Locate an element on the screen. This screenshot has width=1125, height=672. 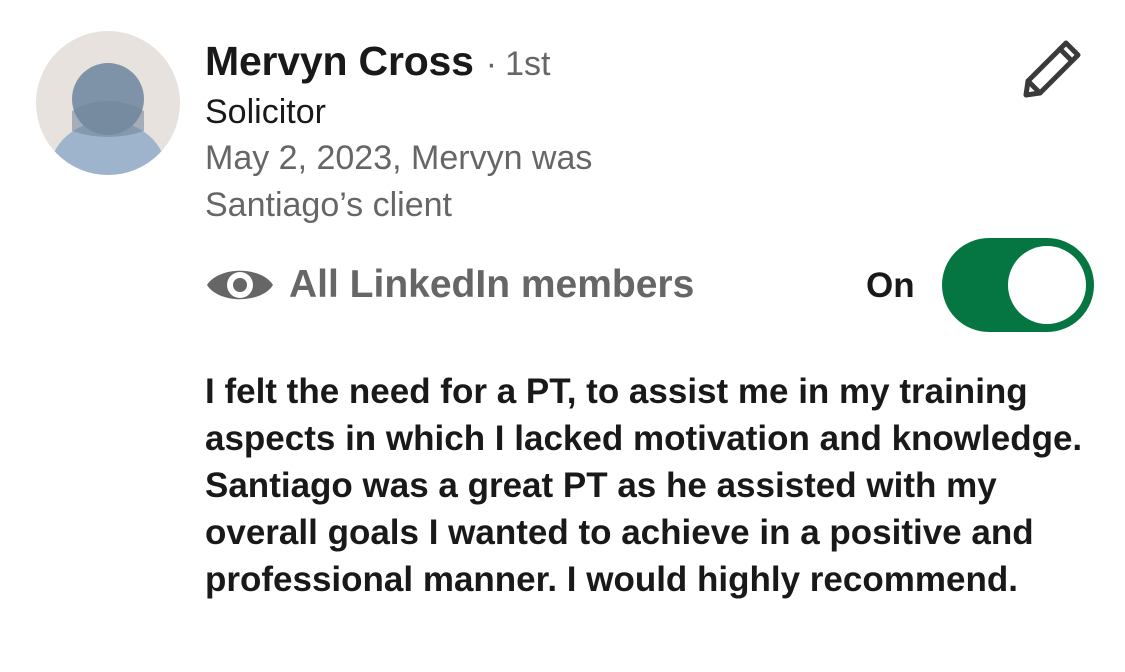
eye-icon is located at coordinates (240, 285).